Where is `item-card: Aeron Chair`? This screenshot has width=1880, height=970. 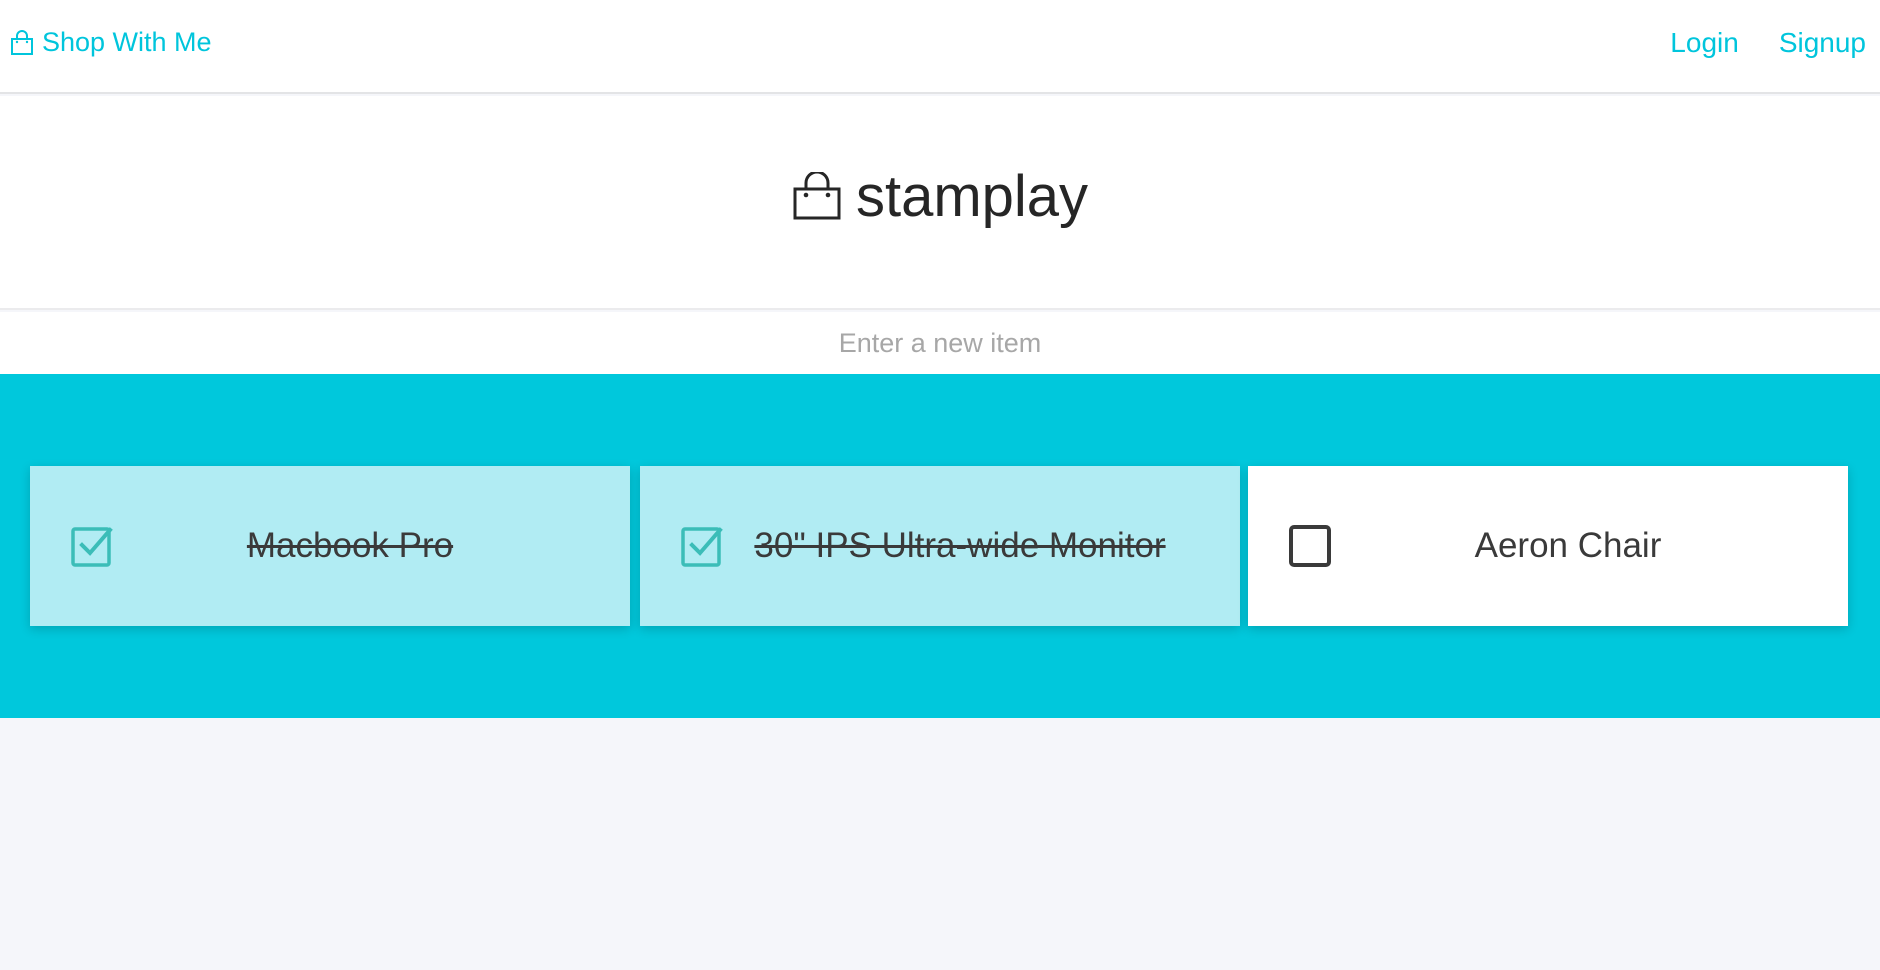 item-card: Aeron Chair is located at coordinates (1548, 546).